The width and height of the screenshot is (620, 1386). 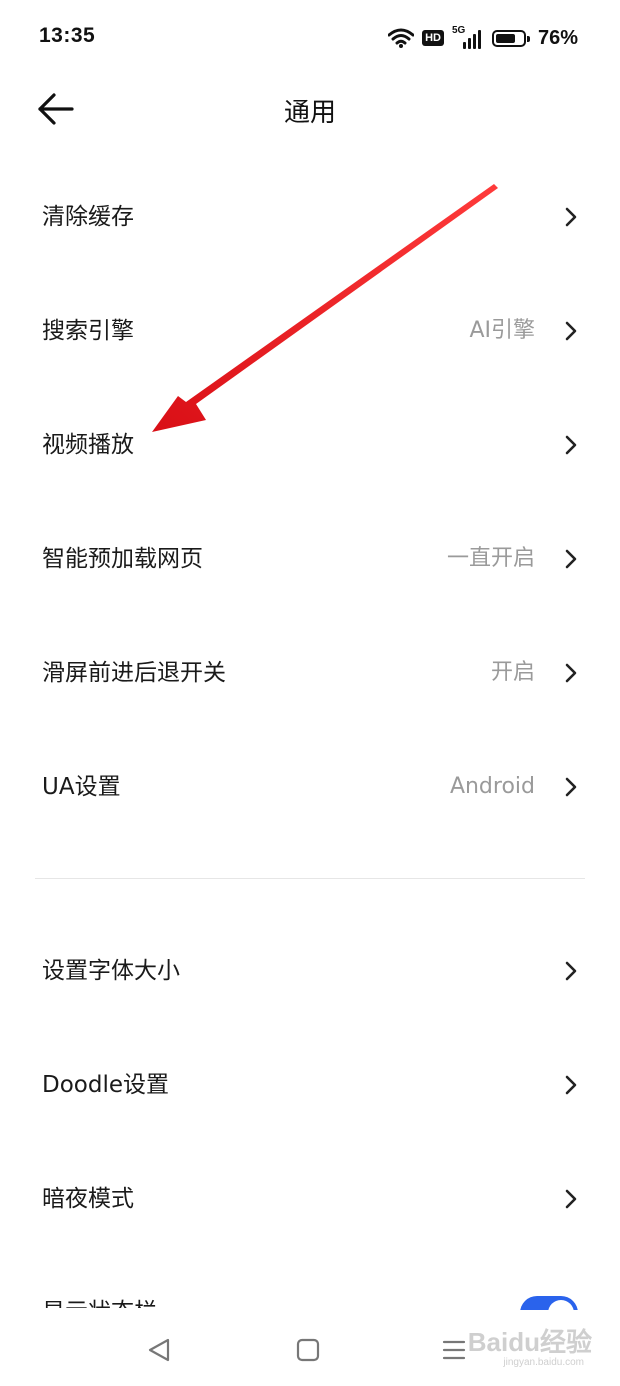 I want to click on setting-value: 开启, so click(x=512, y=672).